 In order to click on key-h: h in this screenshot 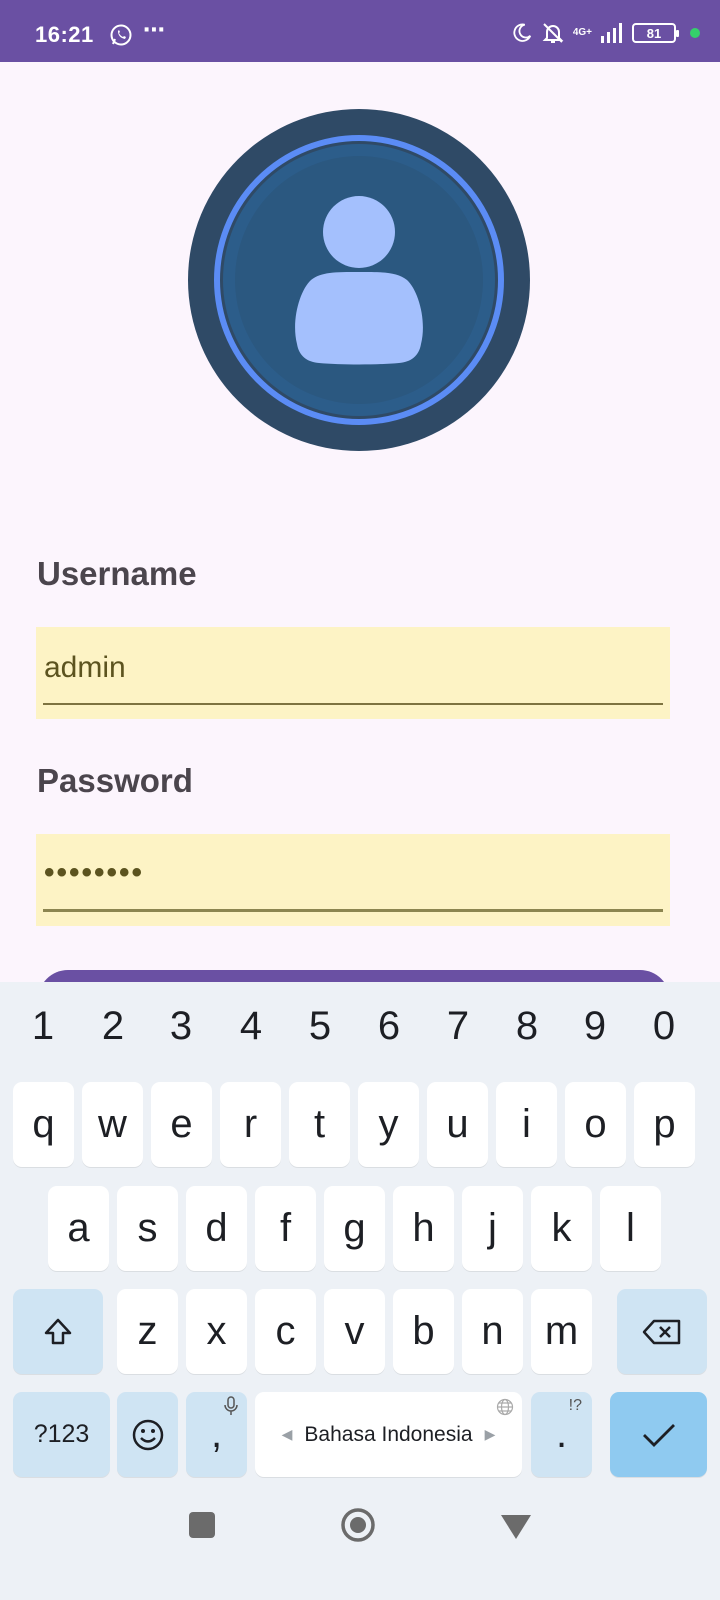, I will do `click(423, 1228)`.